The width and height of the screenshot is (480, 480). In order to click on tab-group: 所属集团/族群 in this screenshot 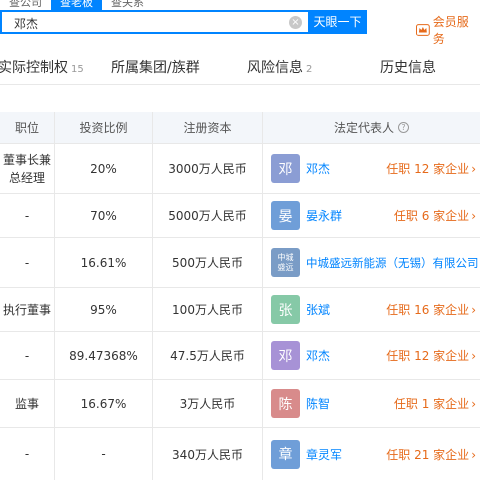, I will do `click(155, 67)`.